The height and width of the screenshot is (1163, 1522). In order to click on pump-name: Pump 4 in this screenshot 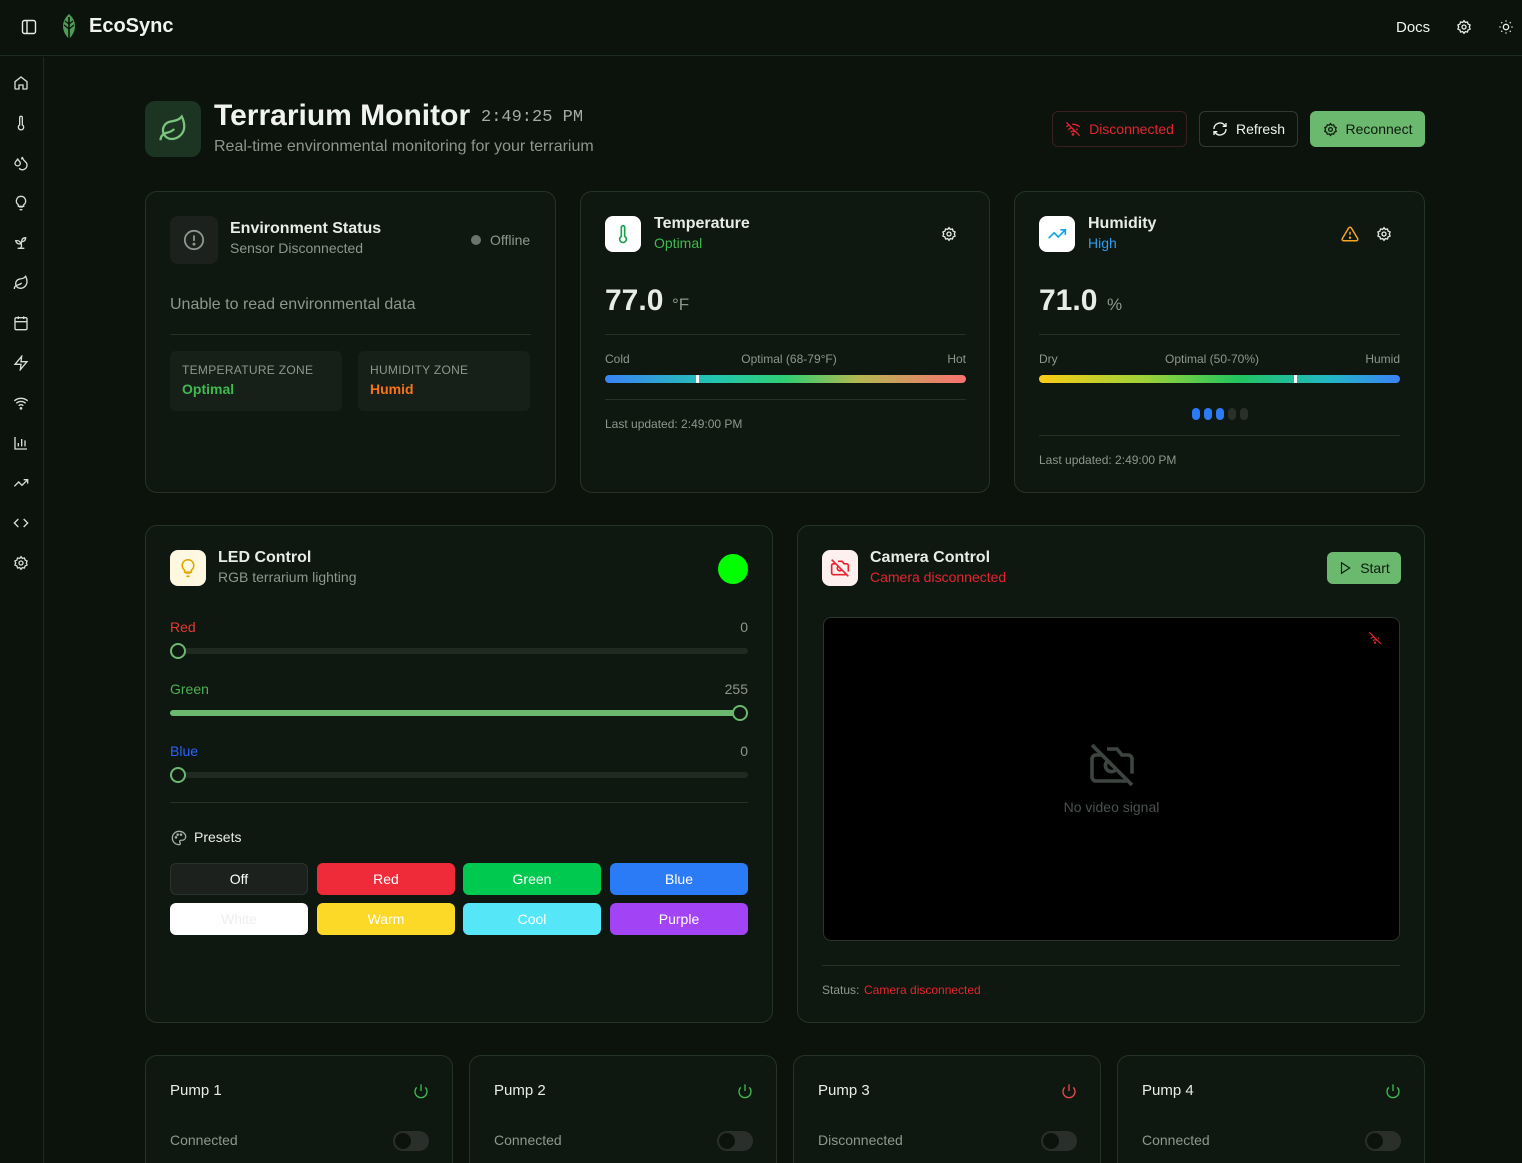, I will do `click(1168, 1090)`.